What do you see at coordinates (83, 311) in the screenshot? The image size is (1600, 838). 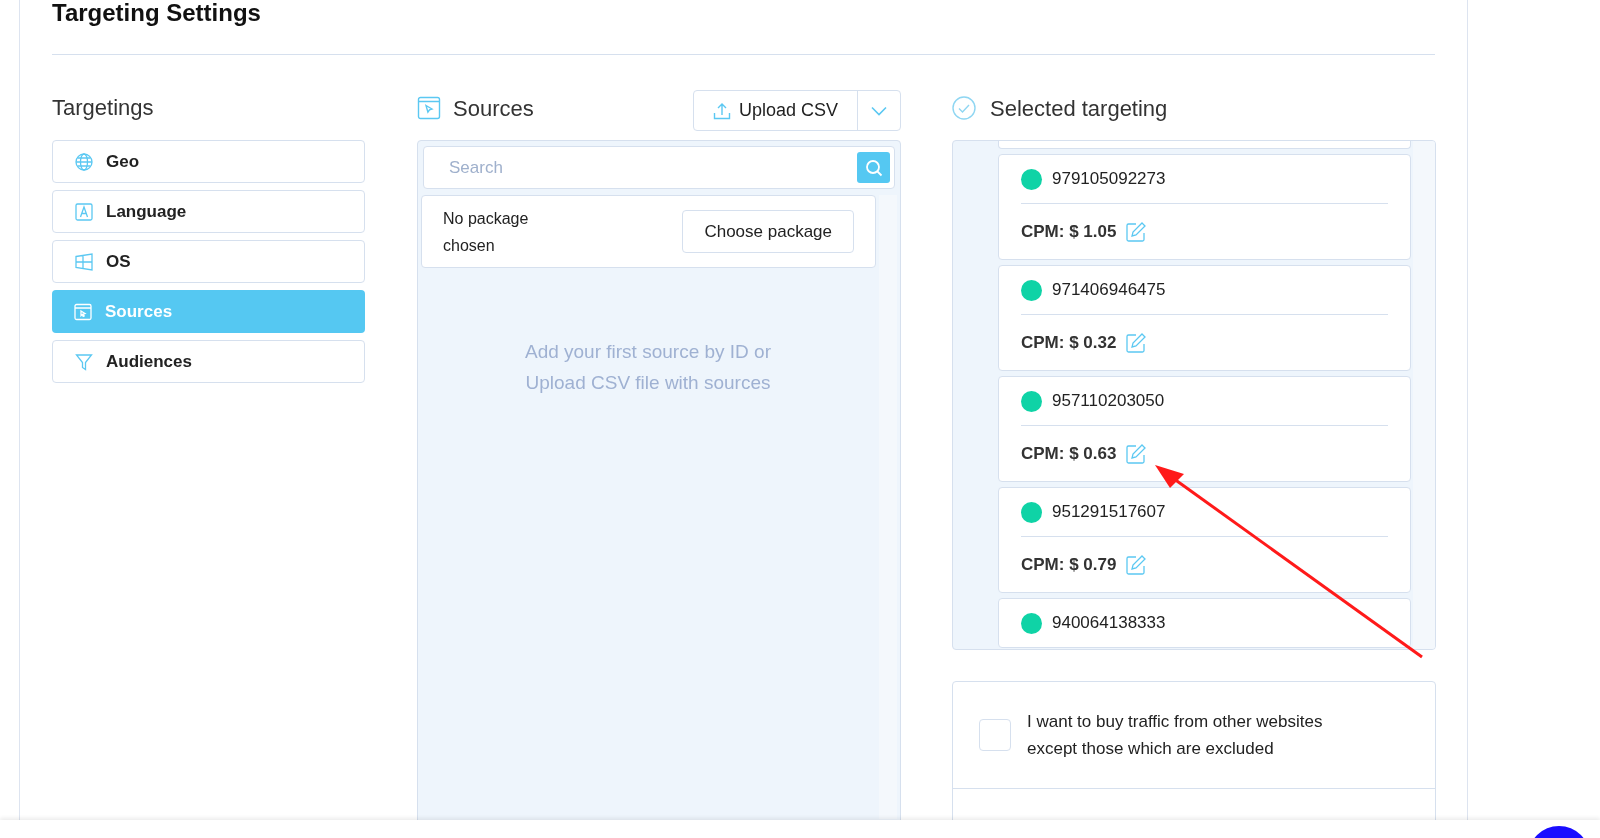 I see `browser-icon` at bounding box center [83, 311].